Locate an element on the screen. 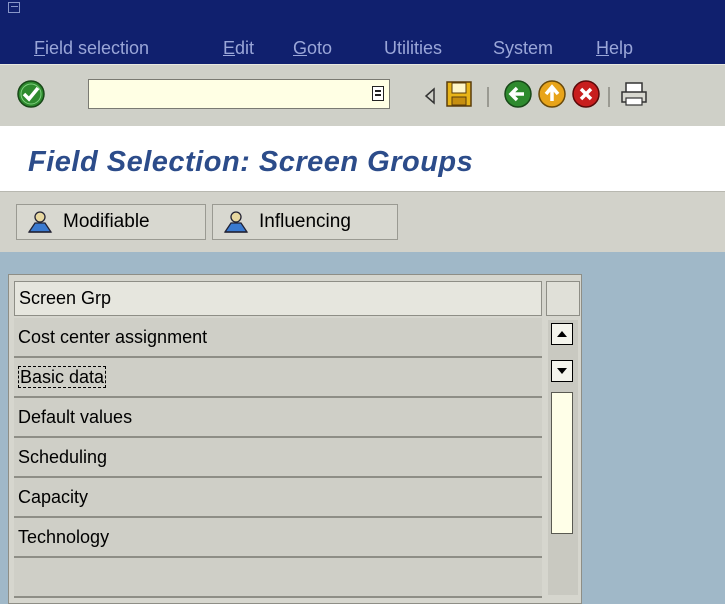  menu-label: elp is located at coordinates (621, 48).